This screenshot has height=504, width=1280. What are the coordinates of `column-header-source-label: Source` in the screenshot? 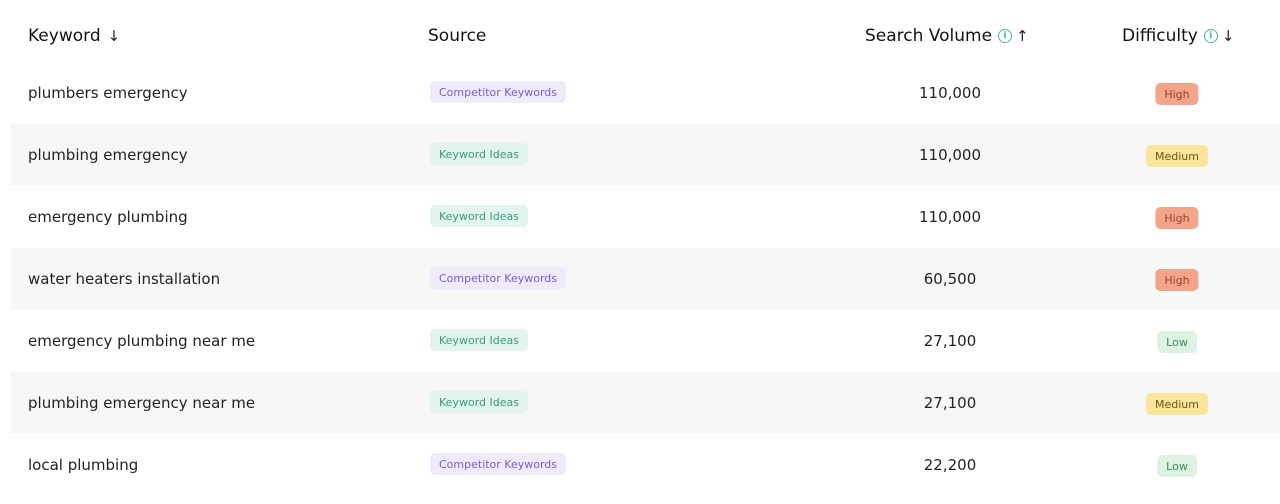 It's located at (457, 36).